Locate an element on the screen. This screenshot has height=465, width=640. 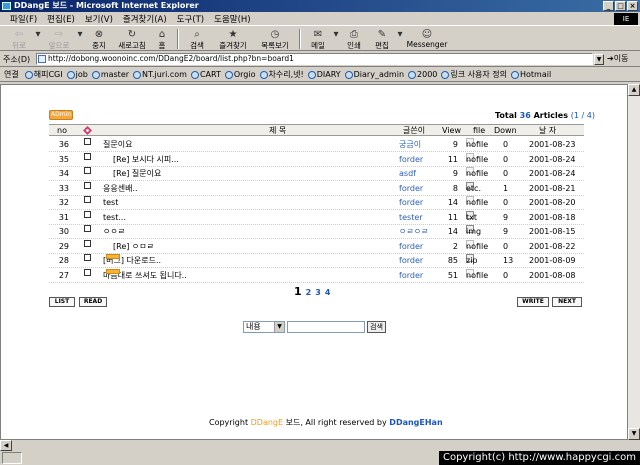
close-button: × is located at coordinates (632, 6).